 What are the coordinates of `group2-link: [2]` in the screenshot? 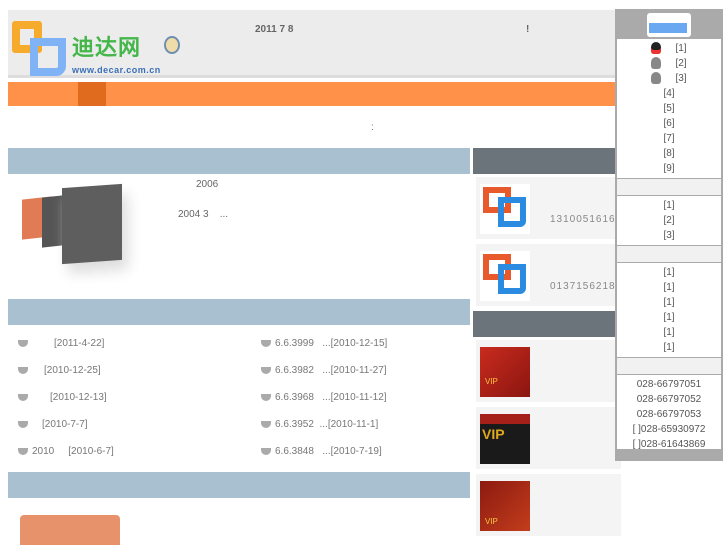 It's located at (669, 220).